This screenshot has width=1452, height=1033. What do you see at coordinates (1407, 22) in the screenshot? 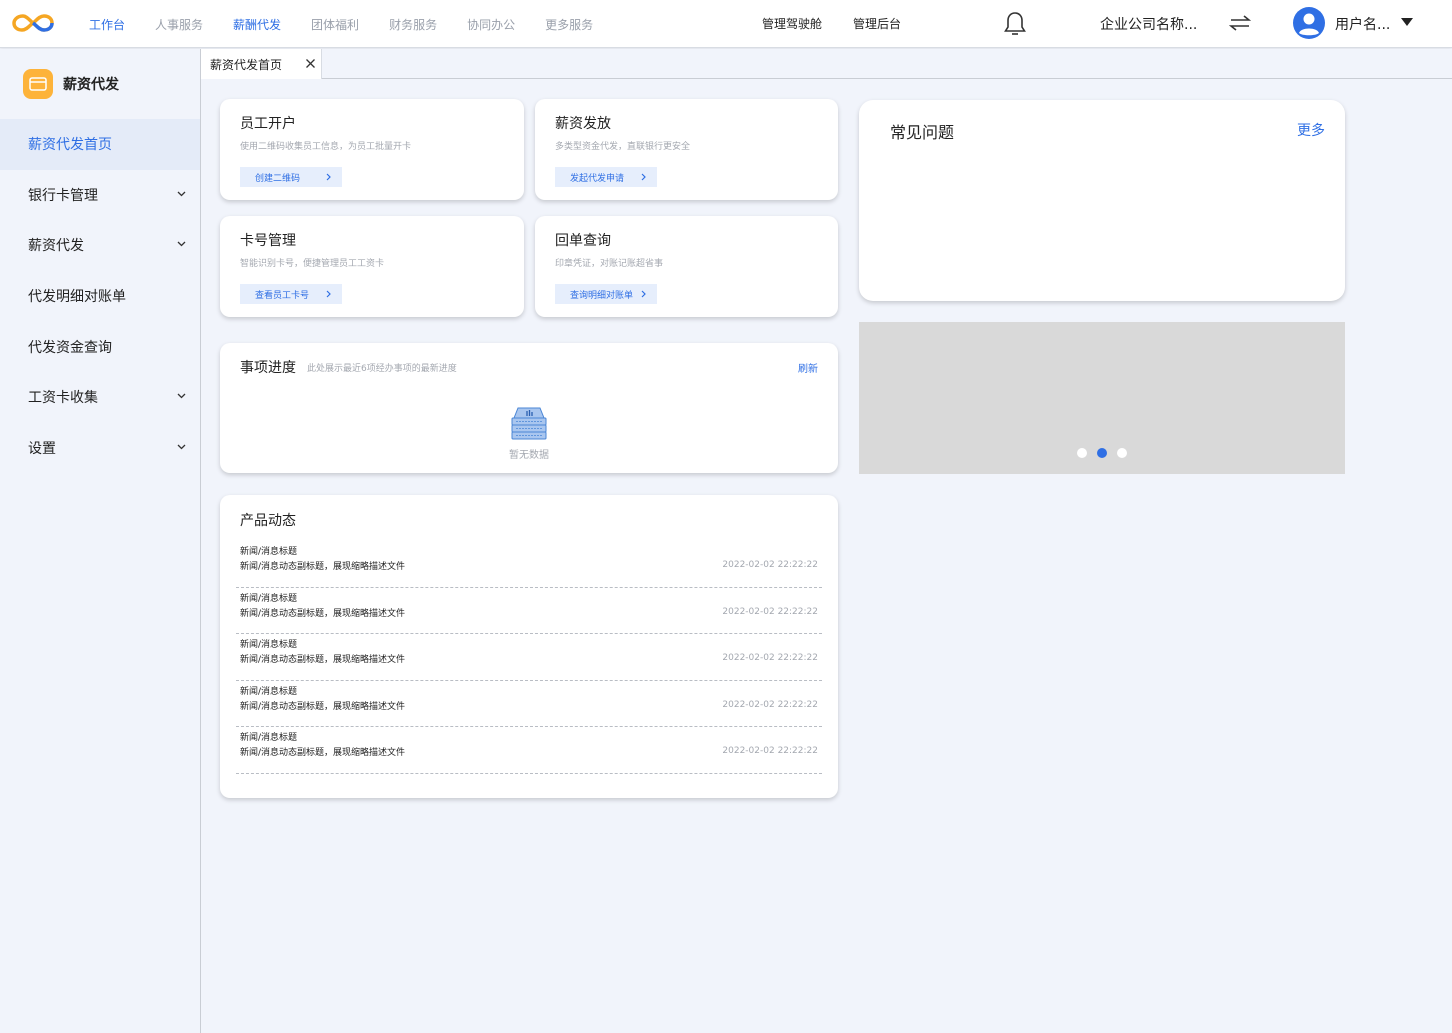
I see `caret-down-icon` at bounding box center [1407, 22].